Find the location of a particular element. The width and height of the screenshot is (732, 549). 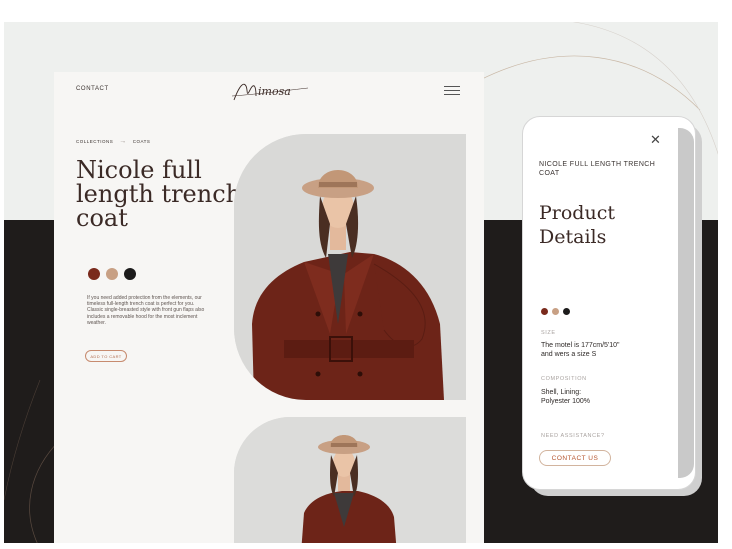

breadcrumb: COLLECTIONS → COATS is located at coordinates (113, 141).